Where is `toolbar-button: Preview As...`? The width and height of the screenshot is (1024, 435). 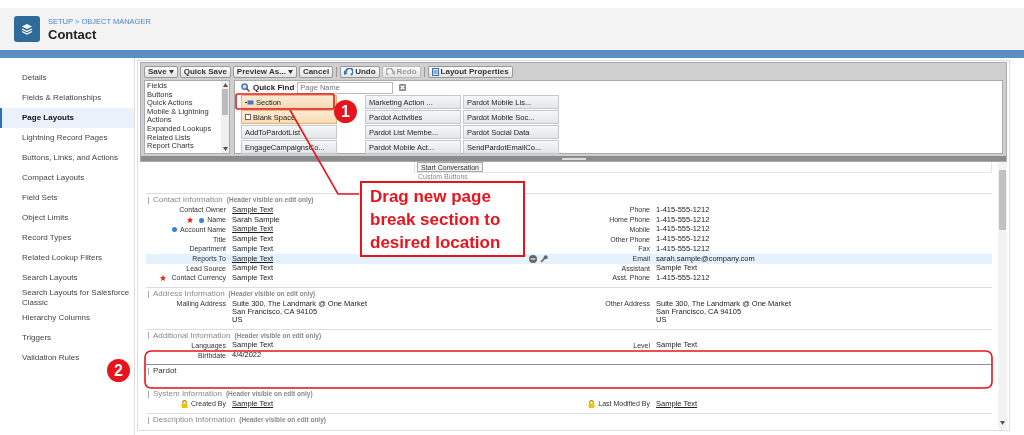
toolbar-button: Preview As... is located at coordinates (264, 71).